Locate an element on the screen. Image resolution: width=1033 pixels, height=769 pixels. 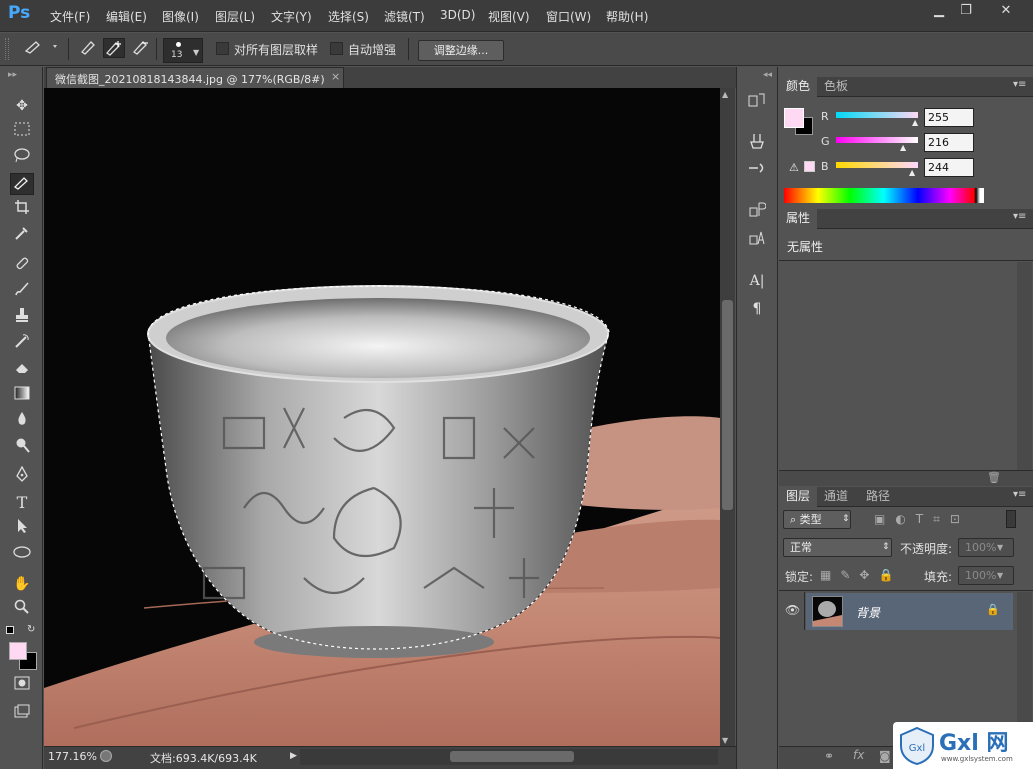
opacity-input: 100% ▼ is located at coordinates (986, 547).